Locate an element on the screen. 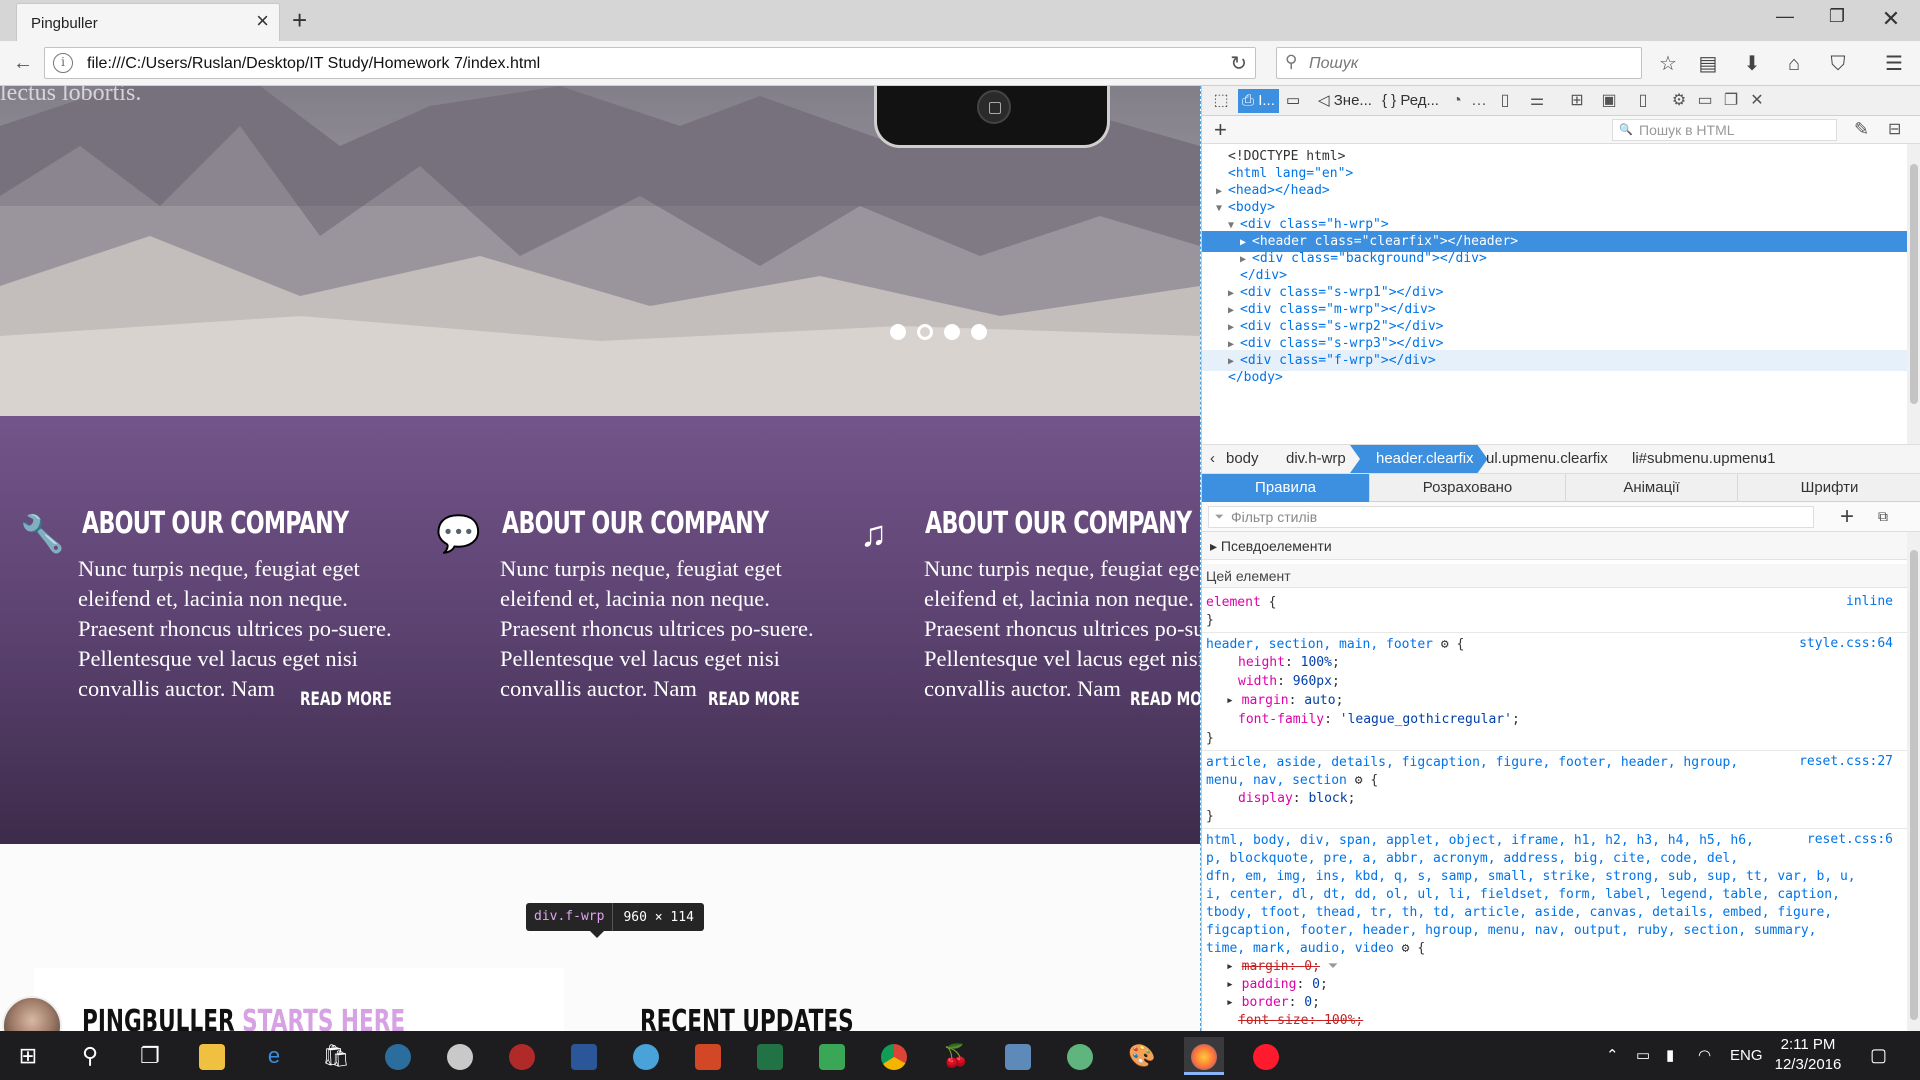  excel-icon is located at coordinates (770, 1056).